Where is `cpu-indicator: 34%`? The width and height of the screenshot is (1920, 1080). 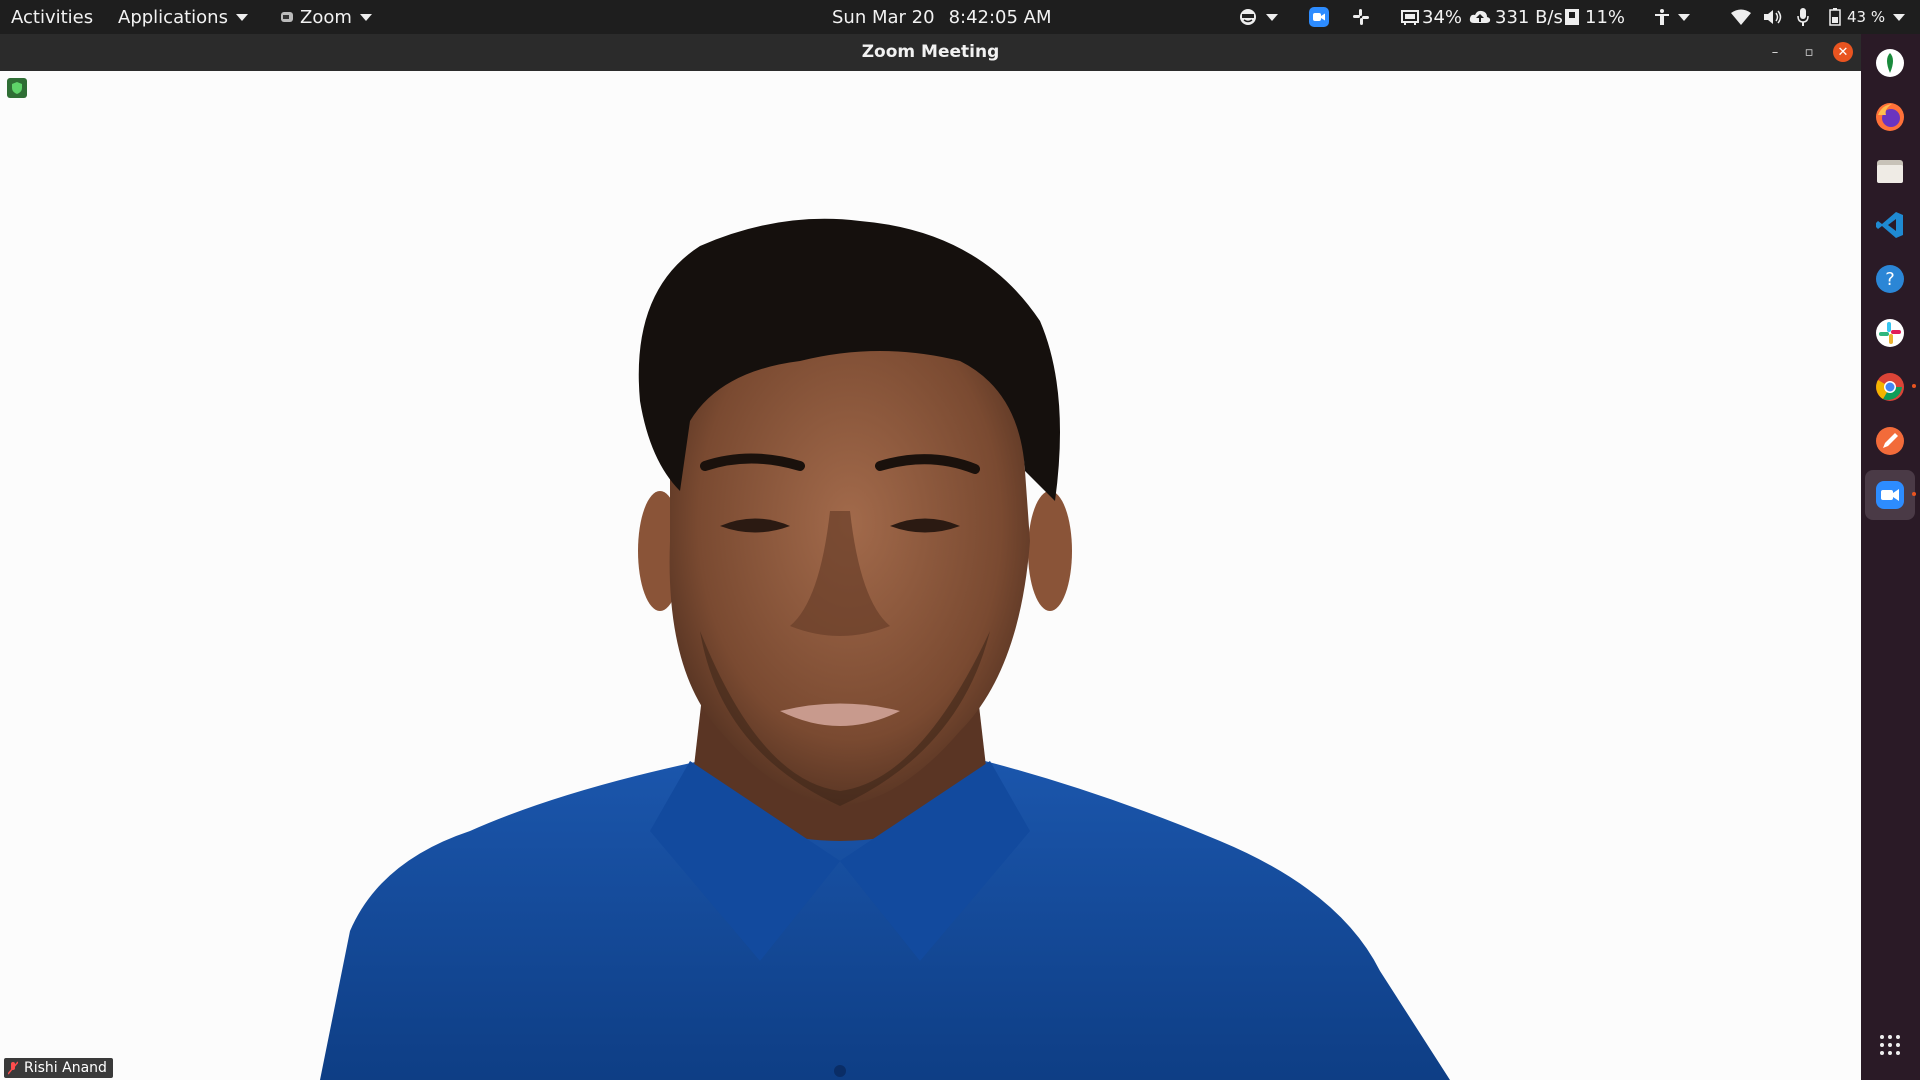 cpu-indicator: 34% is located at coordinates (1431, 17).